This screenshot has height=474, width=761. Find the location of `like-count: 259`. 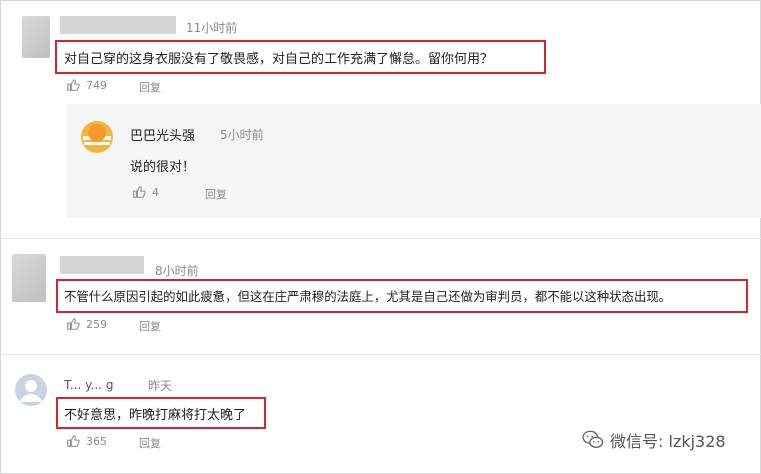

like-count: 259 is located at coordinates (96, 324).